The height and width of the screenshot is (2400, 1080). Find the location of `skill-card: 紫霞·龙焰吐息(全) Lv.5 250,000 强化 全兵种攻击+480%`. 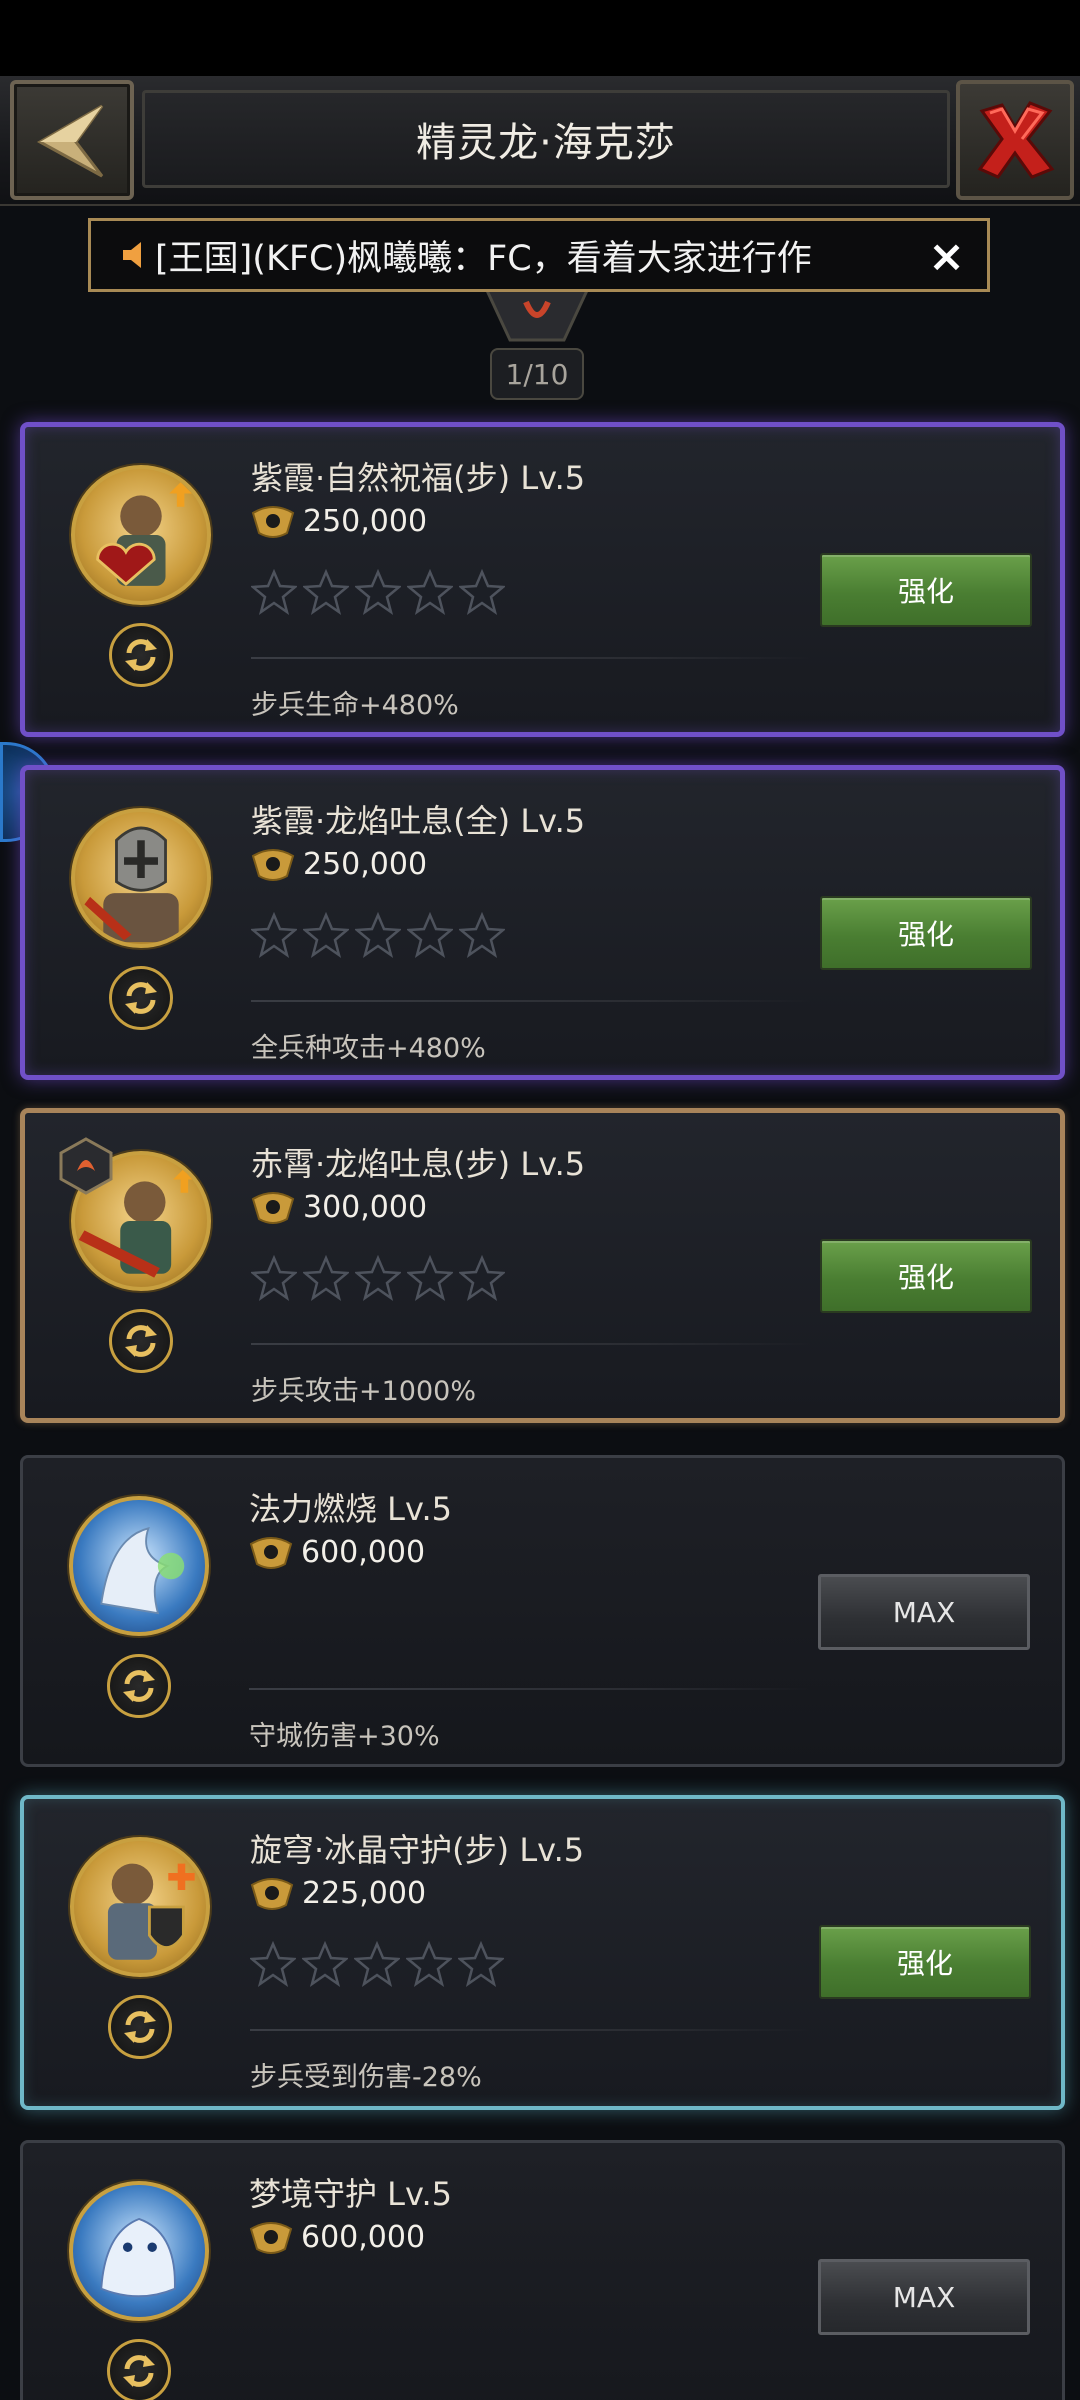

skill-card: 紫霞·龙焰吐息(全) Lv.5 250,000 强化 全兵种攻击+480% is located at coordinates (542, 922).